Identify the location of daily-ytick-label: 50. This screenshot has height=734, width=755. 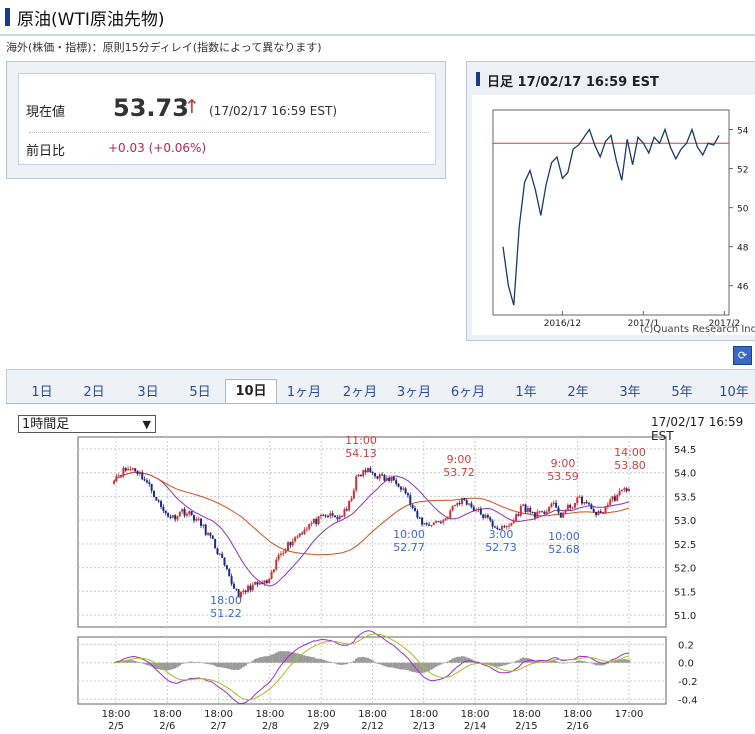
(743, 210).